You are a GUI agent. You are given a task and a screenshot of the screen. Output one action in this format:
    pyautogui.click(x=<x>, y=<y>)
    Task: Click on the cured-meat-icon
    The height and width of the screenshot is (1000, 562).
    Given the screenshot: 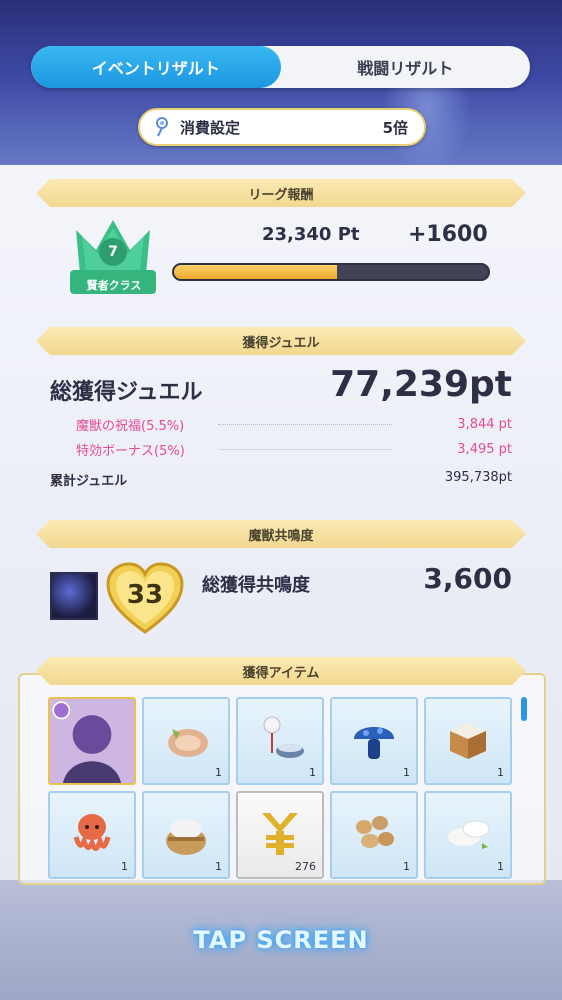 What is the action you would take?
    pyautogui.click(x=188, y=743)
    